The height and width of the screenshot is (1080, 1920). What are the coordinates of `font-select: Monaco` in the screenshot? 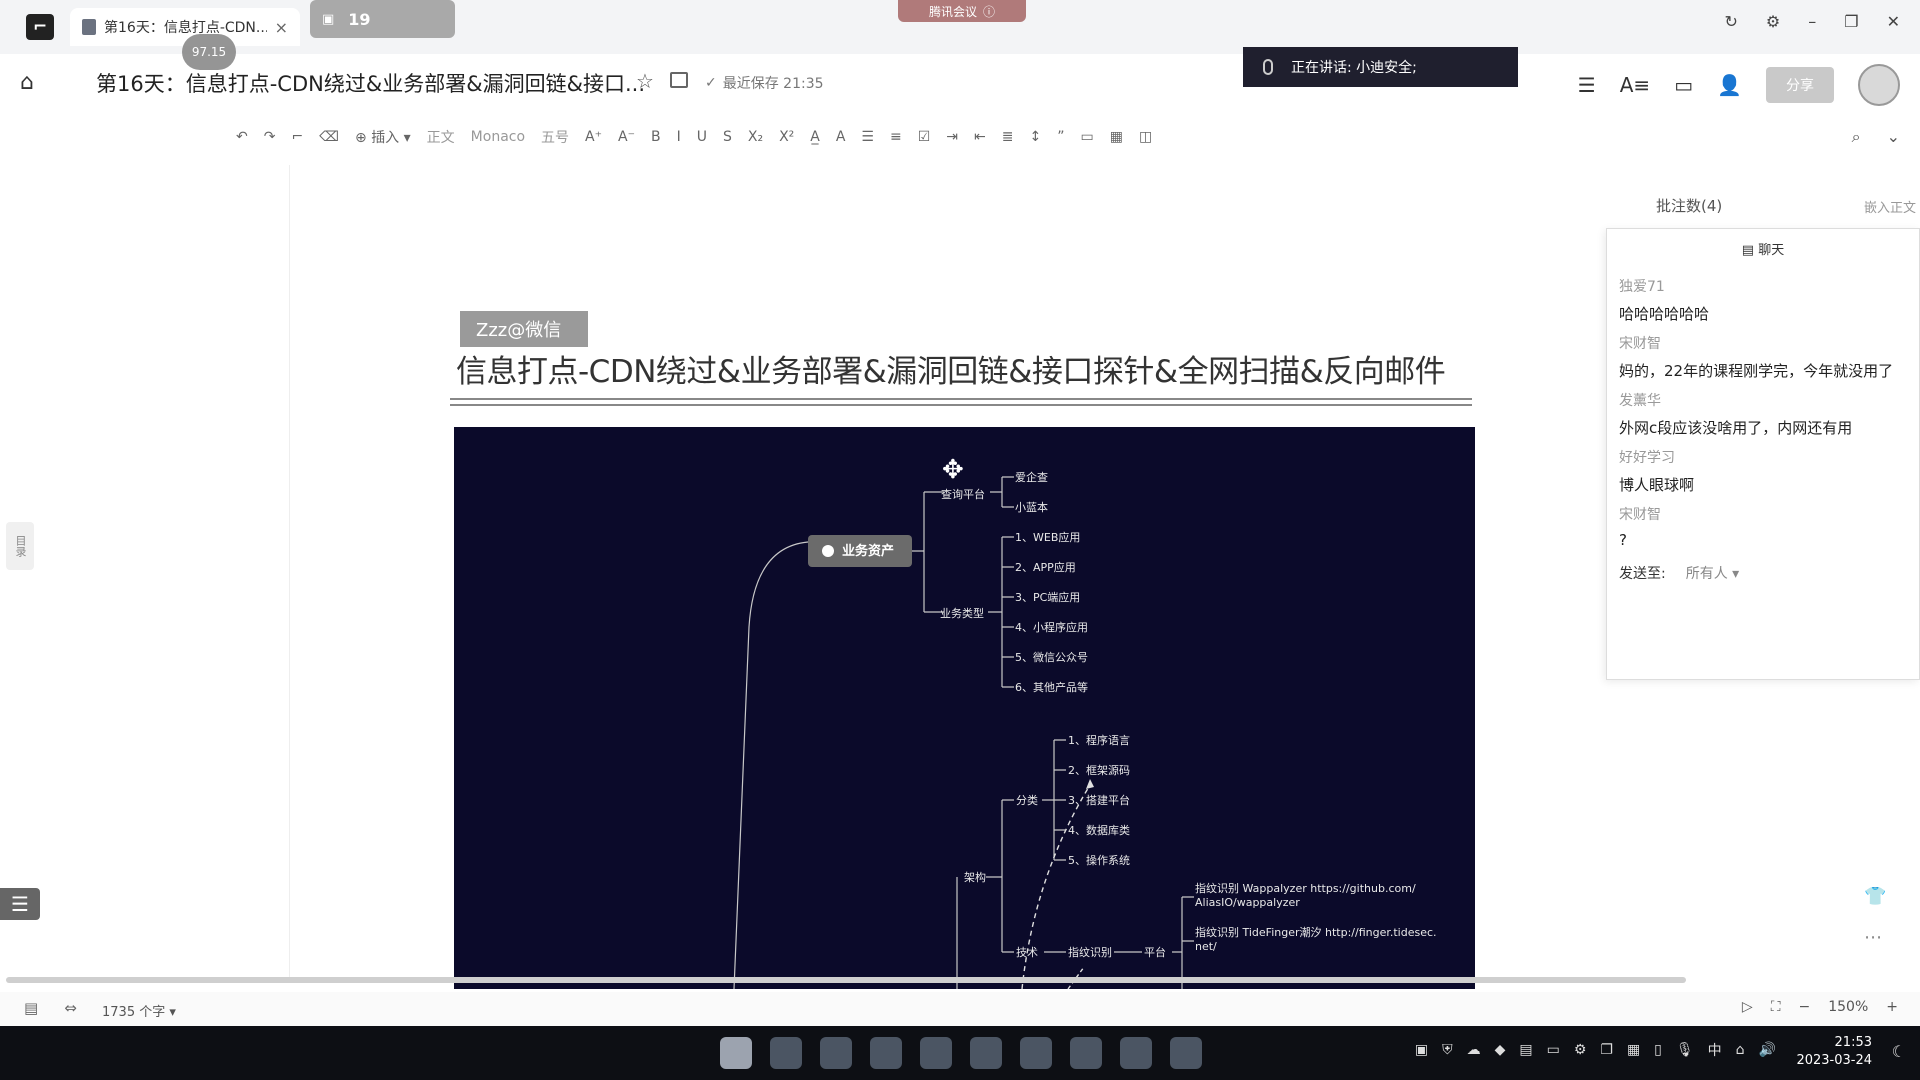 It's located at (498, 137).